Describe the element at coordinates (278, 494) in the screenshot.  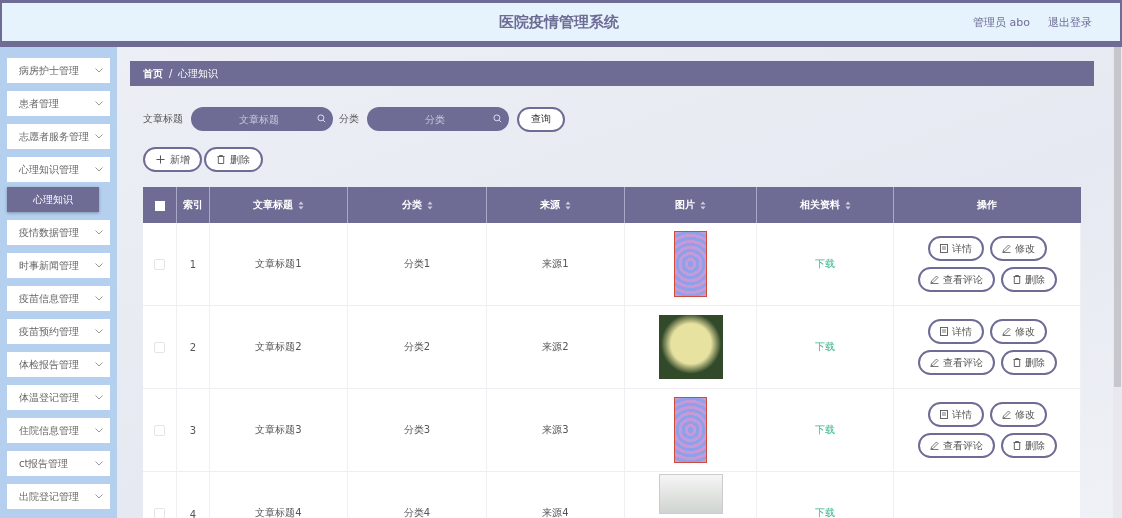
I see `table-cell: 文章标题4` at that location.